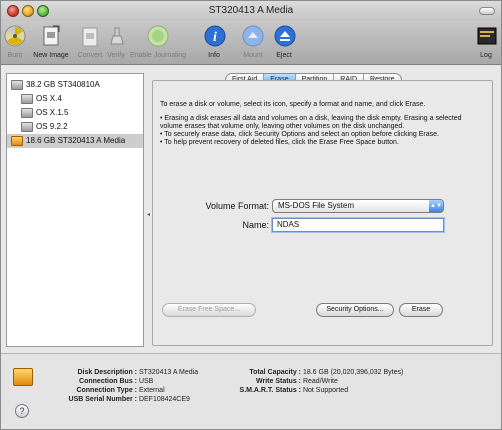  I want to click on info-label: Info, so click(214, 55).